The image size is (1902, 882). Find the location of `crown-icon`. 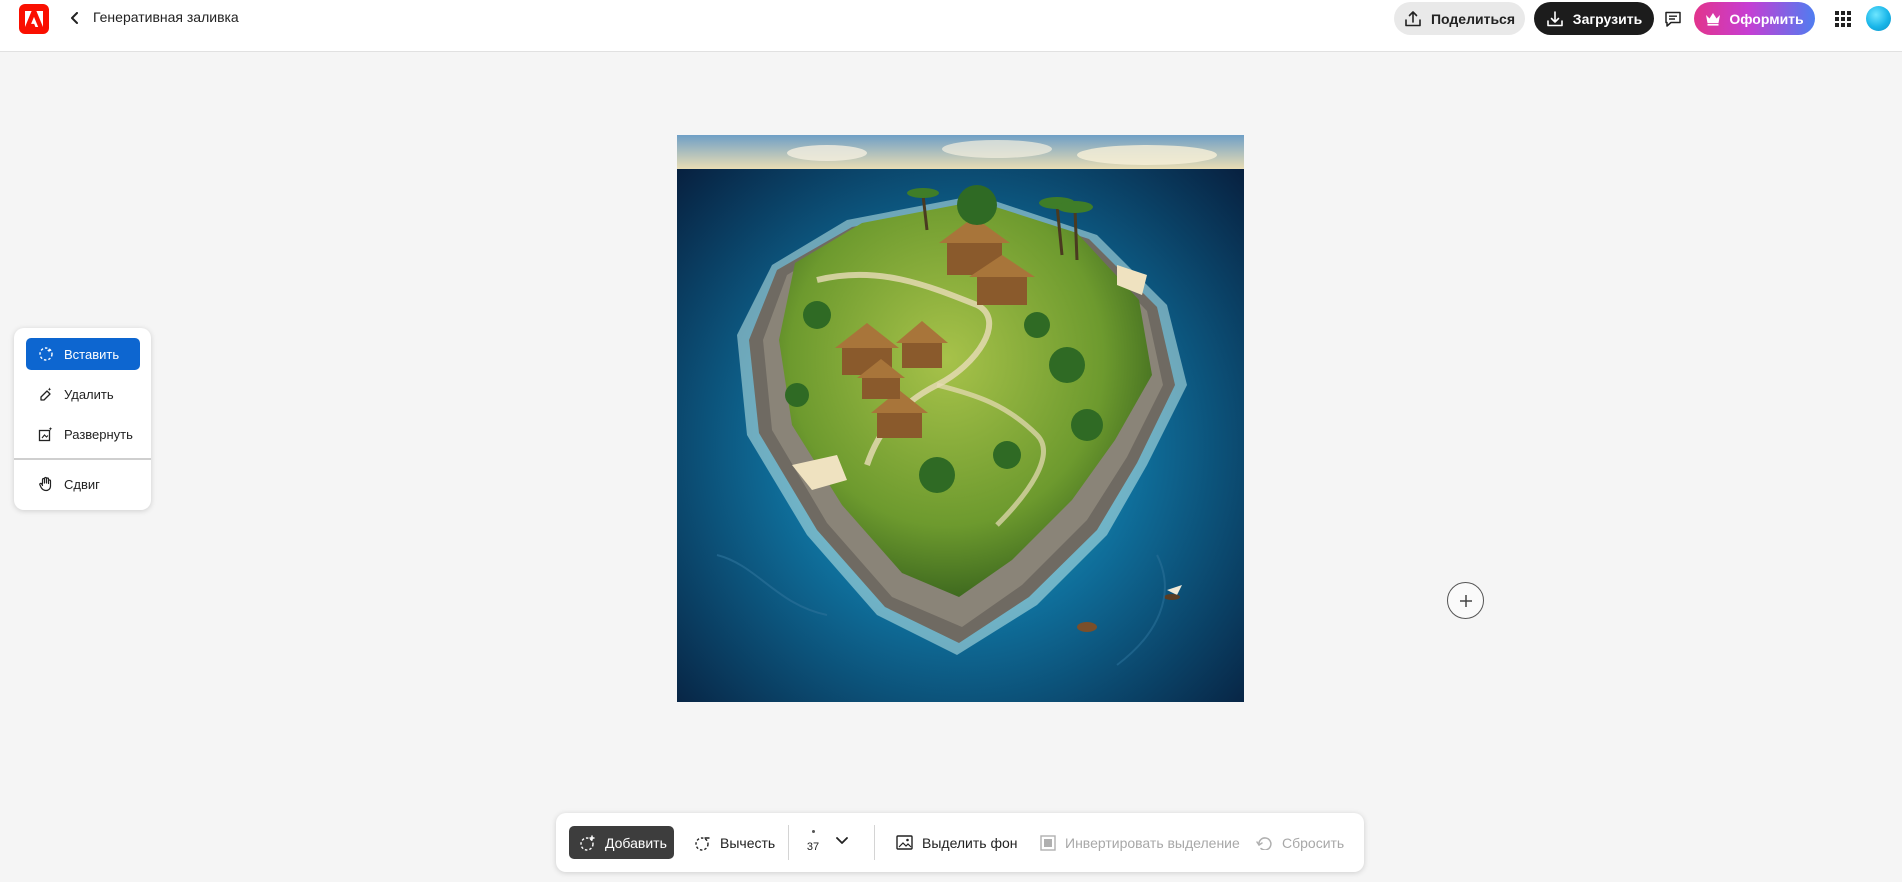

crown-icon is located at coordinates (1713, 19).